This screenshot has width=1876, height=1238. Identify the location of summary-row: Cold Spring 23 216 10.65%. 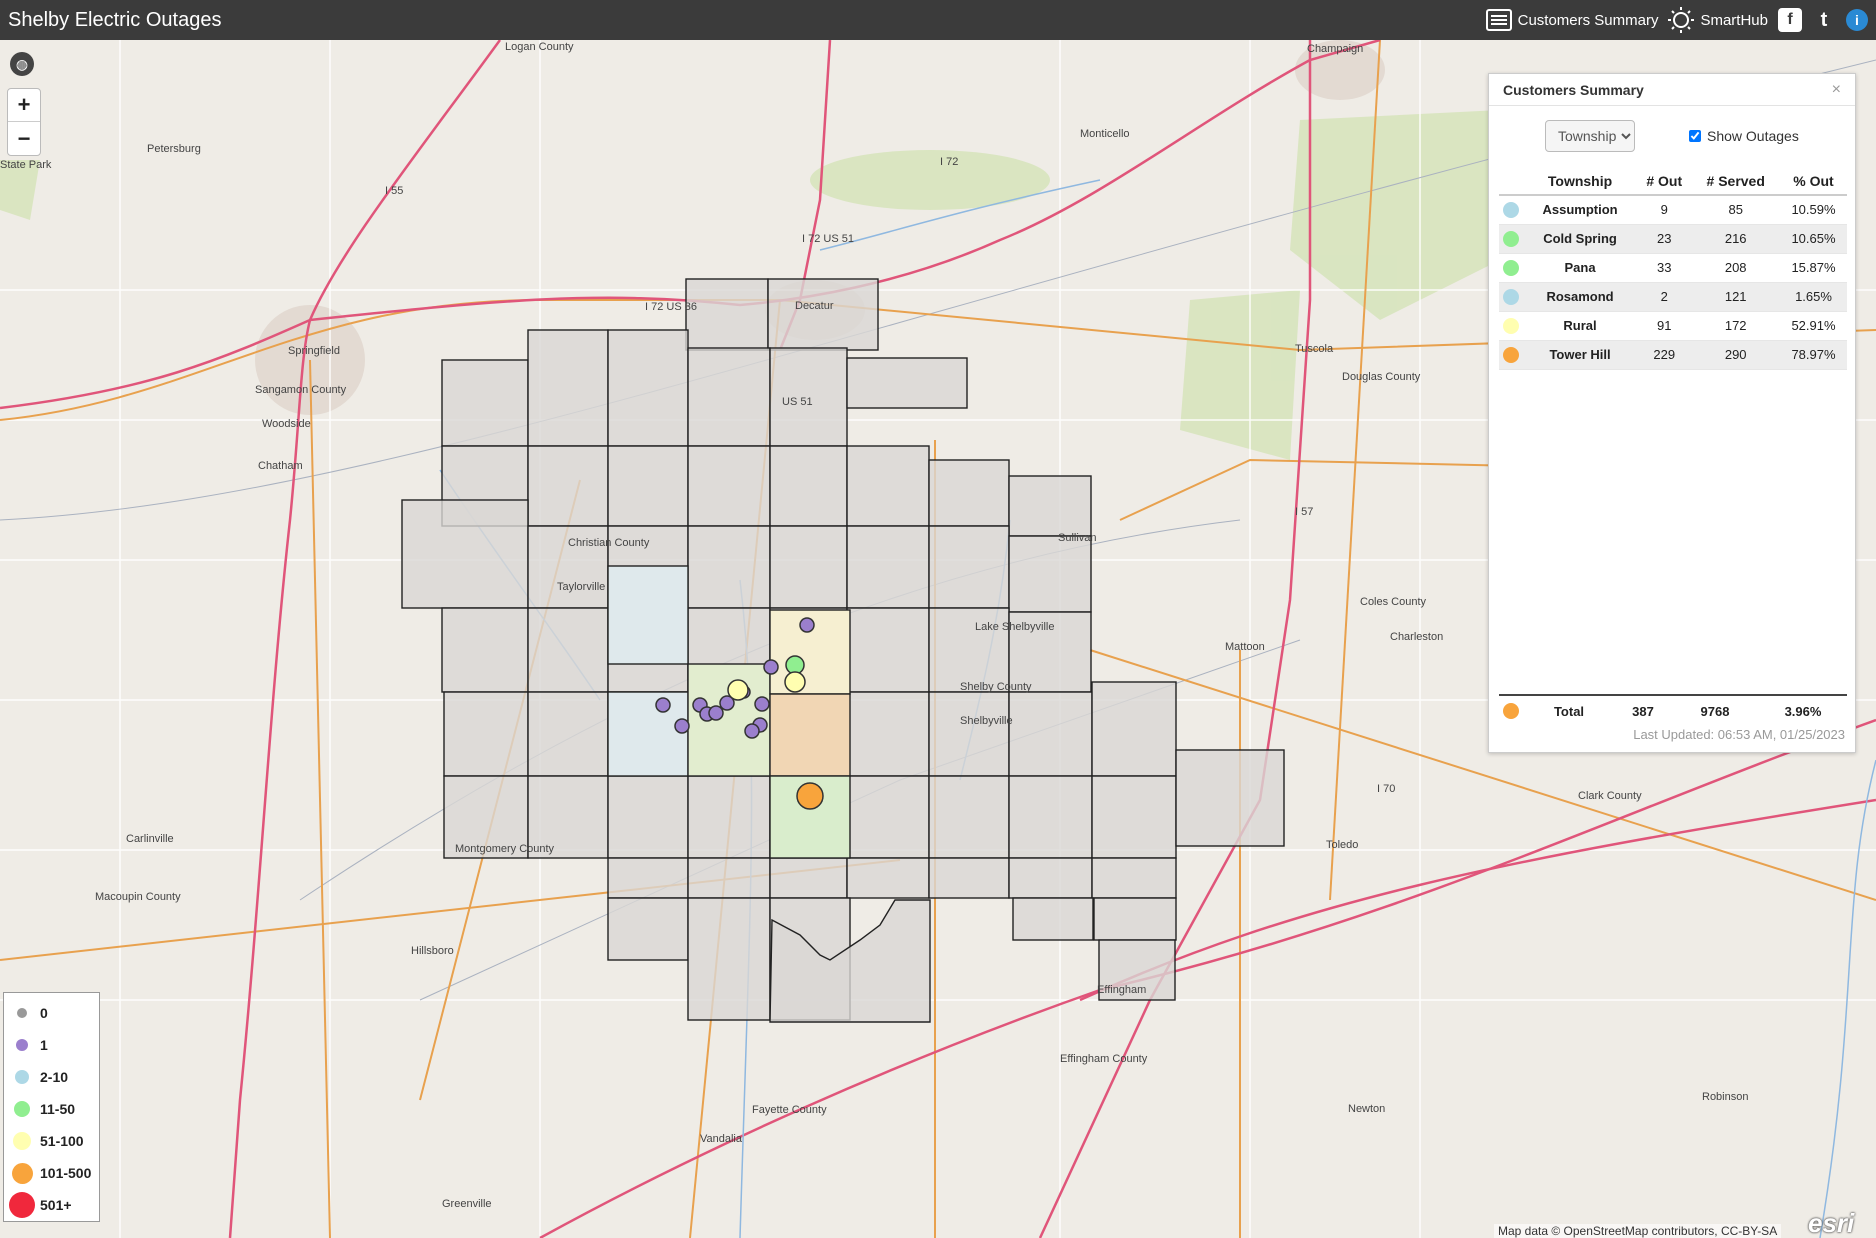
(1673, 239).